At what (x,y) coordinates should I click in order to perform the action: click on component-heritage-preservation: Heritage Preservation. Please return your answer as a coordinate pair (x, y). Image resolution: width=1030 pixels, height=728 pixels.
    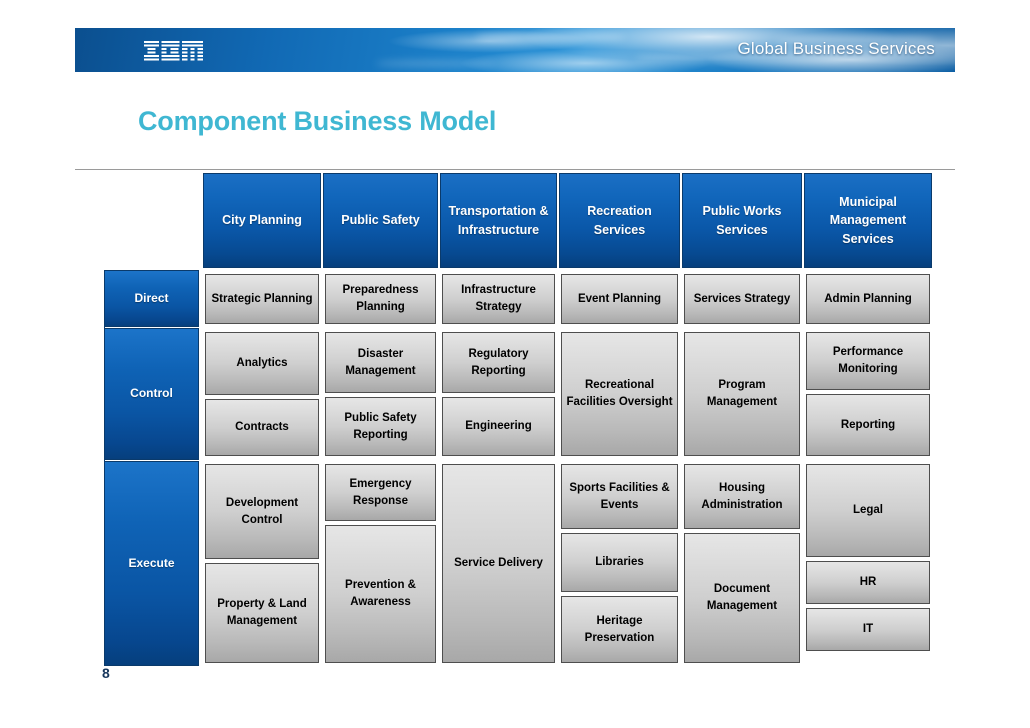
    Looking at the image, I should click on (619, 629).